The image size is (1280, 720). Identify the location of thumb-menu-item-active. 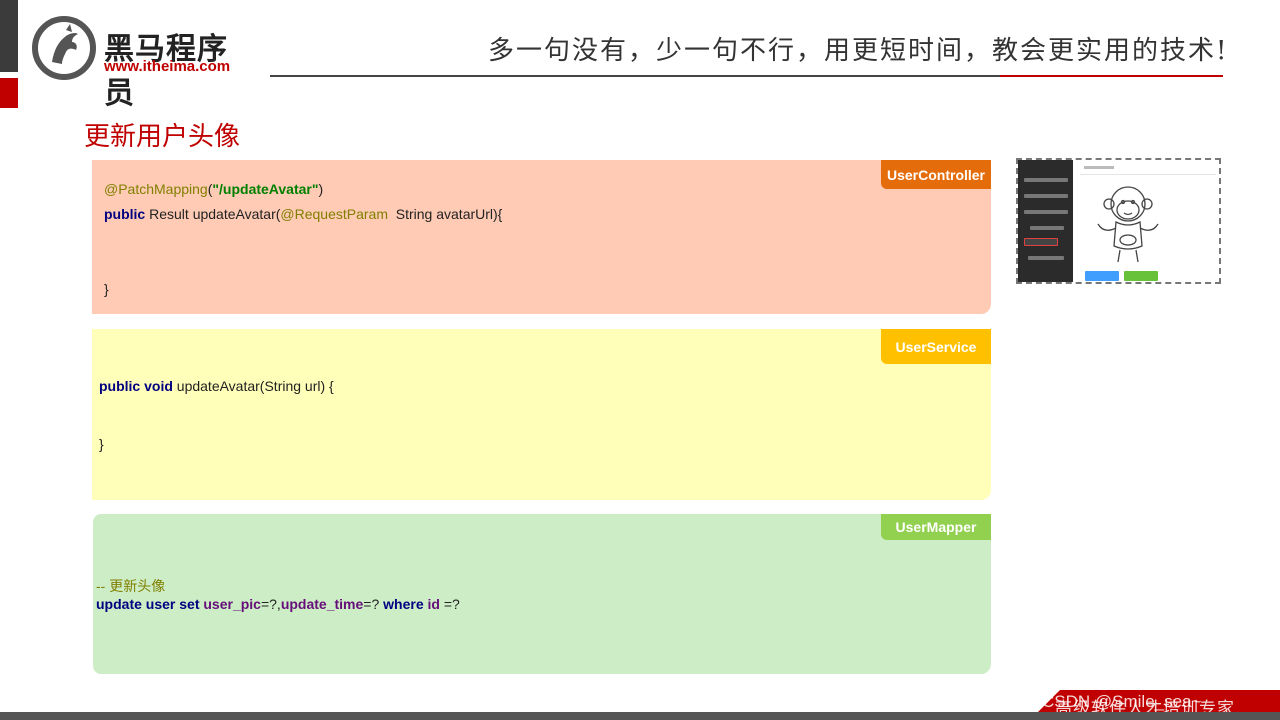
(1041, 242).